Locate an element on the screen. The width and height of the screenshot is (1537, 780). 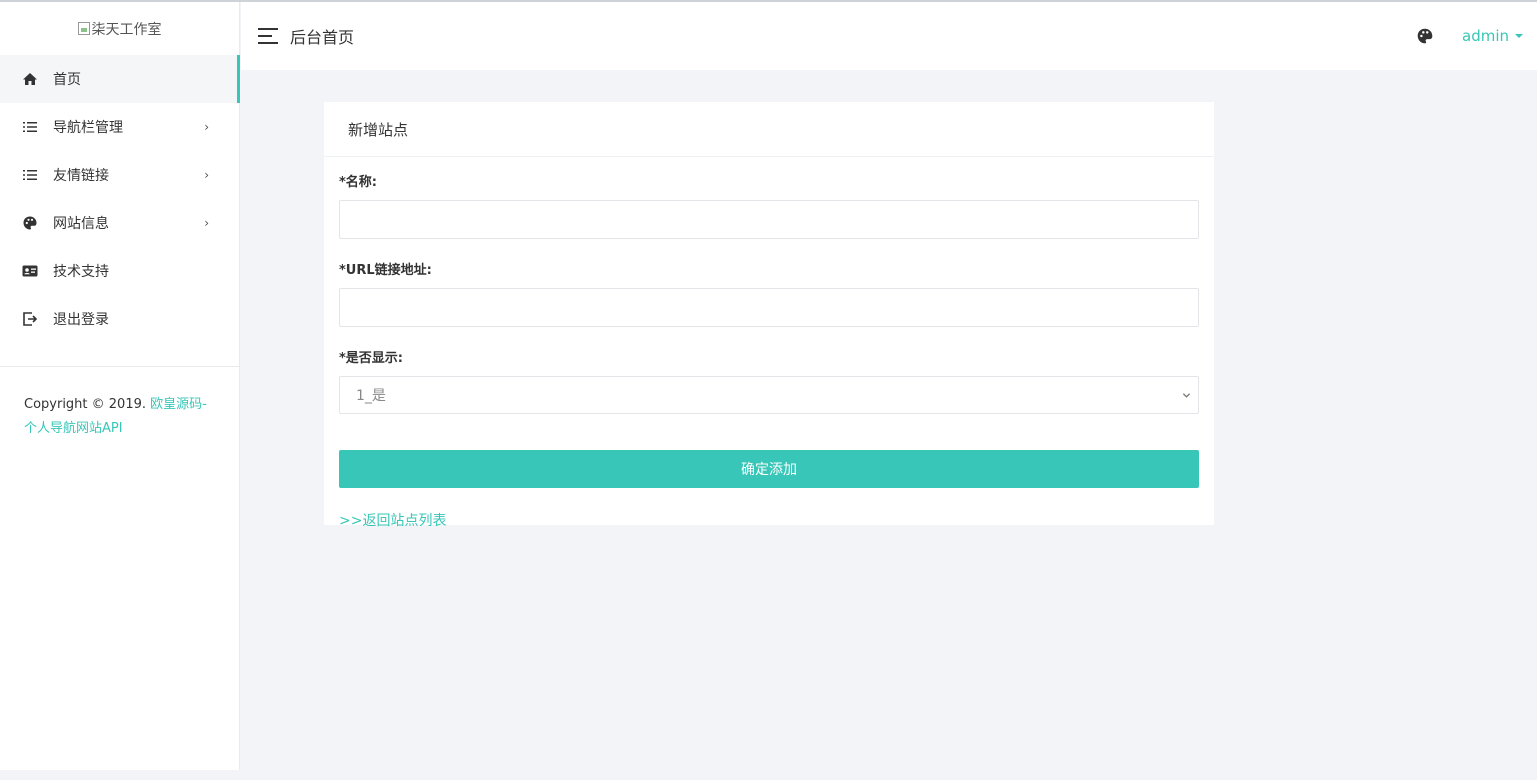
header-actions: admin is located at coordinates (1469, 36).